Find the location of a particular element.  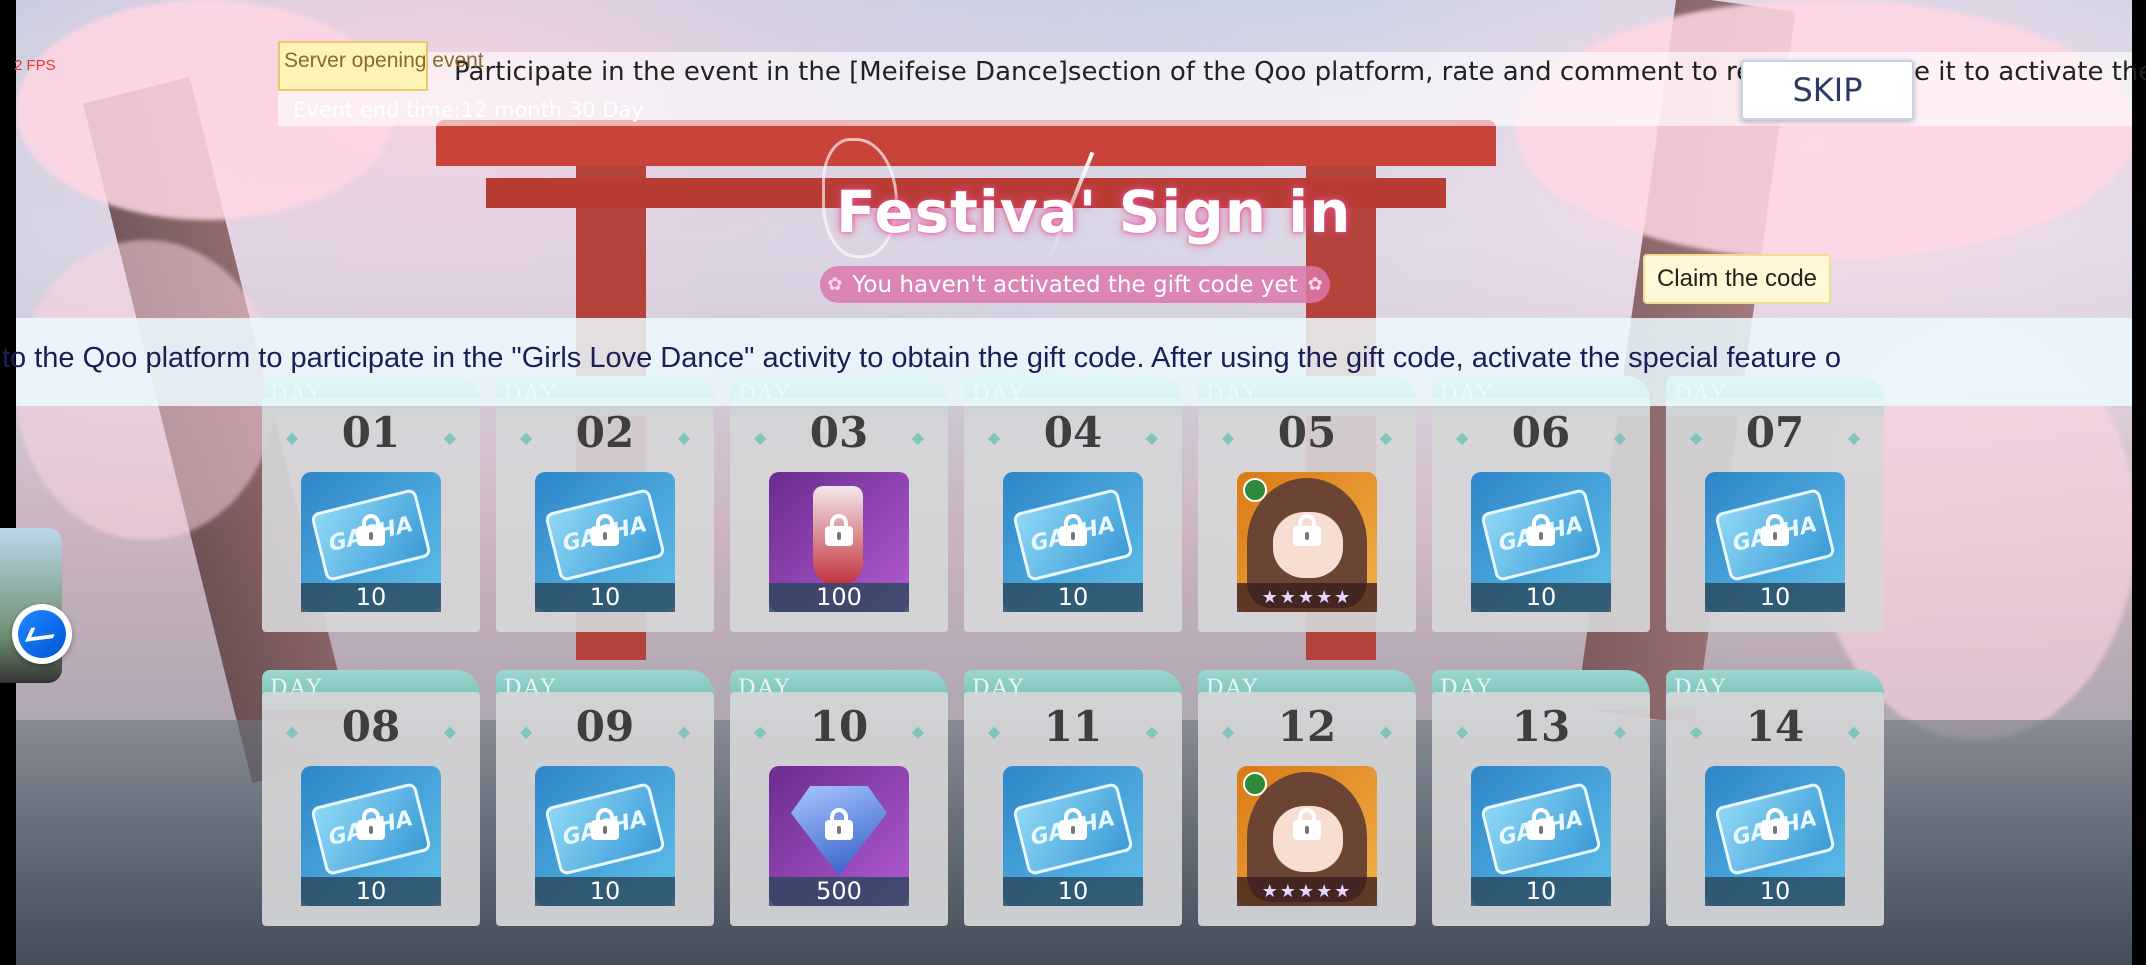

day-card: DAY ◆ ◆ 10 500 is located at coordinates (839, 798).